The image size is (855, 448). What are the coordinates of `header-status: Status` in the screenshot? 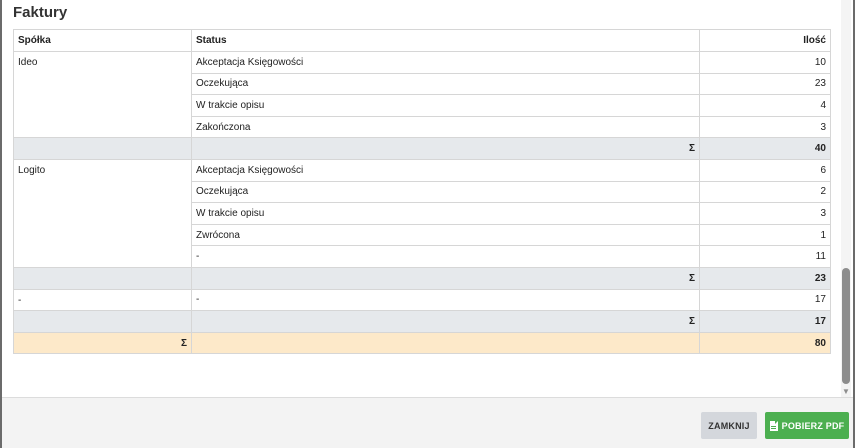 It's located at (445, 40).